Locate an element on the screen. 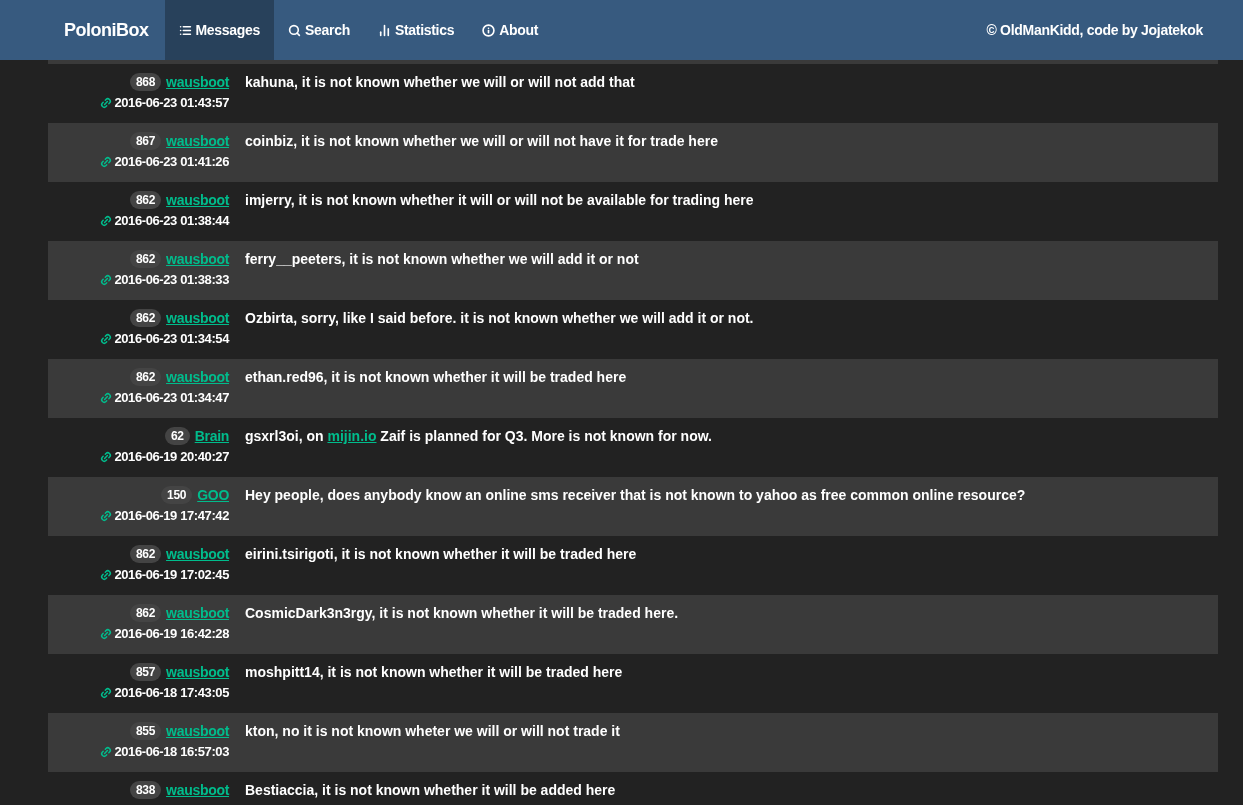  timestamp: 2016-06-23 01:41:26 is located at coordinates (171, 161).